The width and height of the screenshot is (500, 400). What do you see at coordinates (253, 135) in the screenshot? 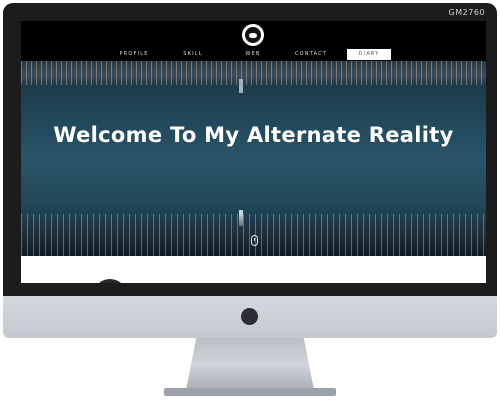
I see `hero-title: Welcome To My Alternate Reality` at bounding box center [253, 135].